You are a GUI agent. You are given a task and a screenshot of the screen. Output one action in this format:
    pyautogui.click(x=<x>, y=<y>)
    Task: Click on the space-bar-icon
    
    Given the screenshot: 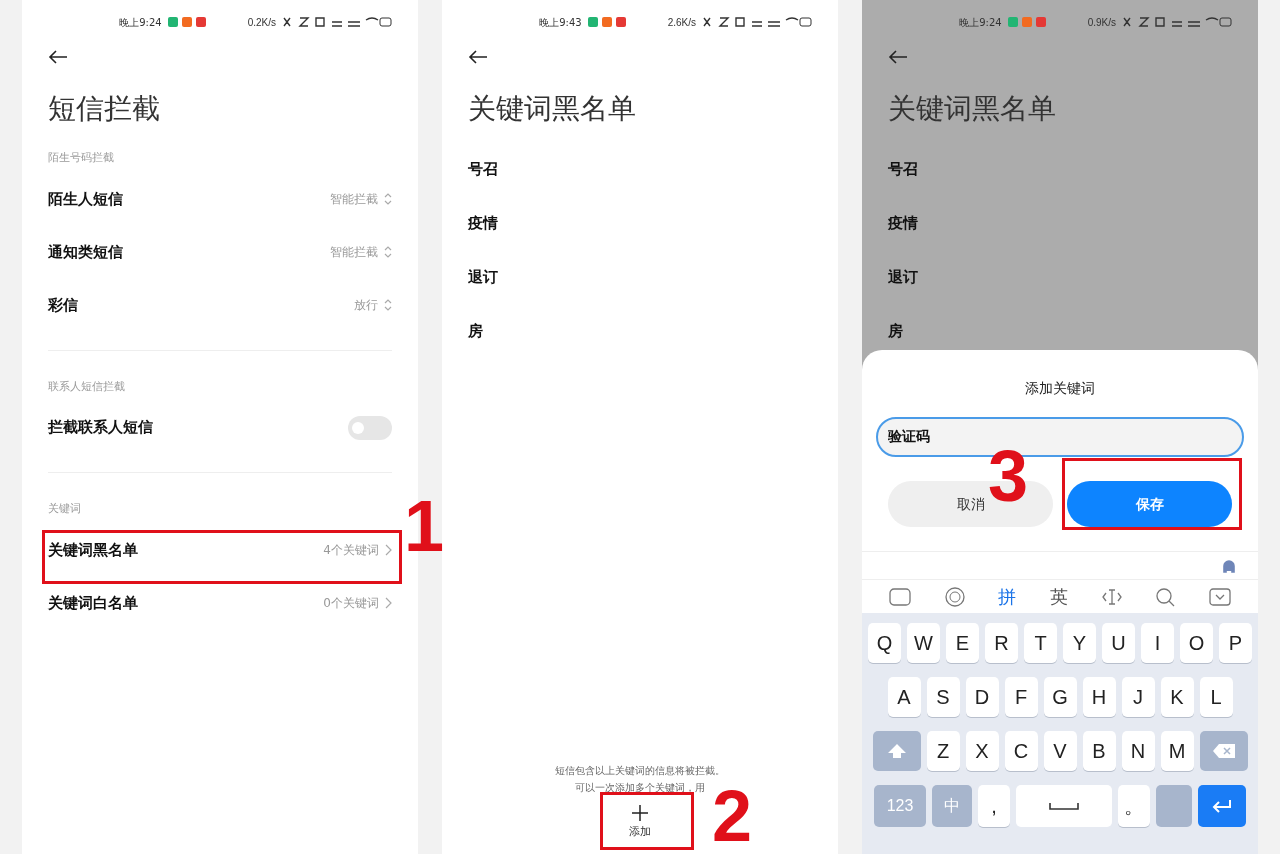 What is the action you would take?
    pyautogui.click(x=1064, y=806)
    